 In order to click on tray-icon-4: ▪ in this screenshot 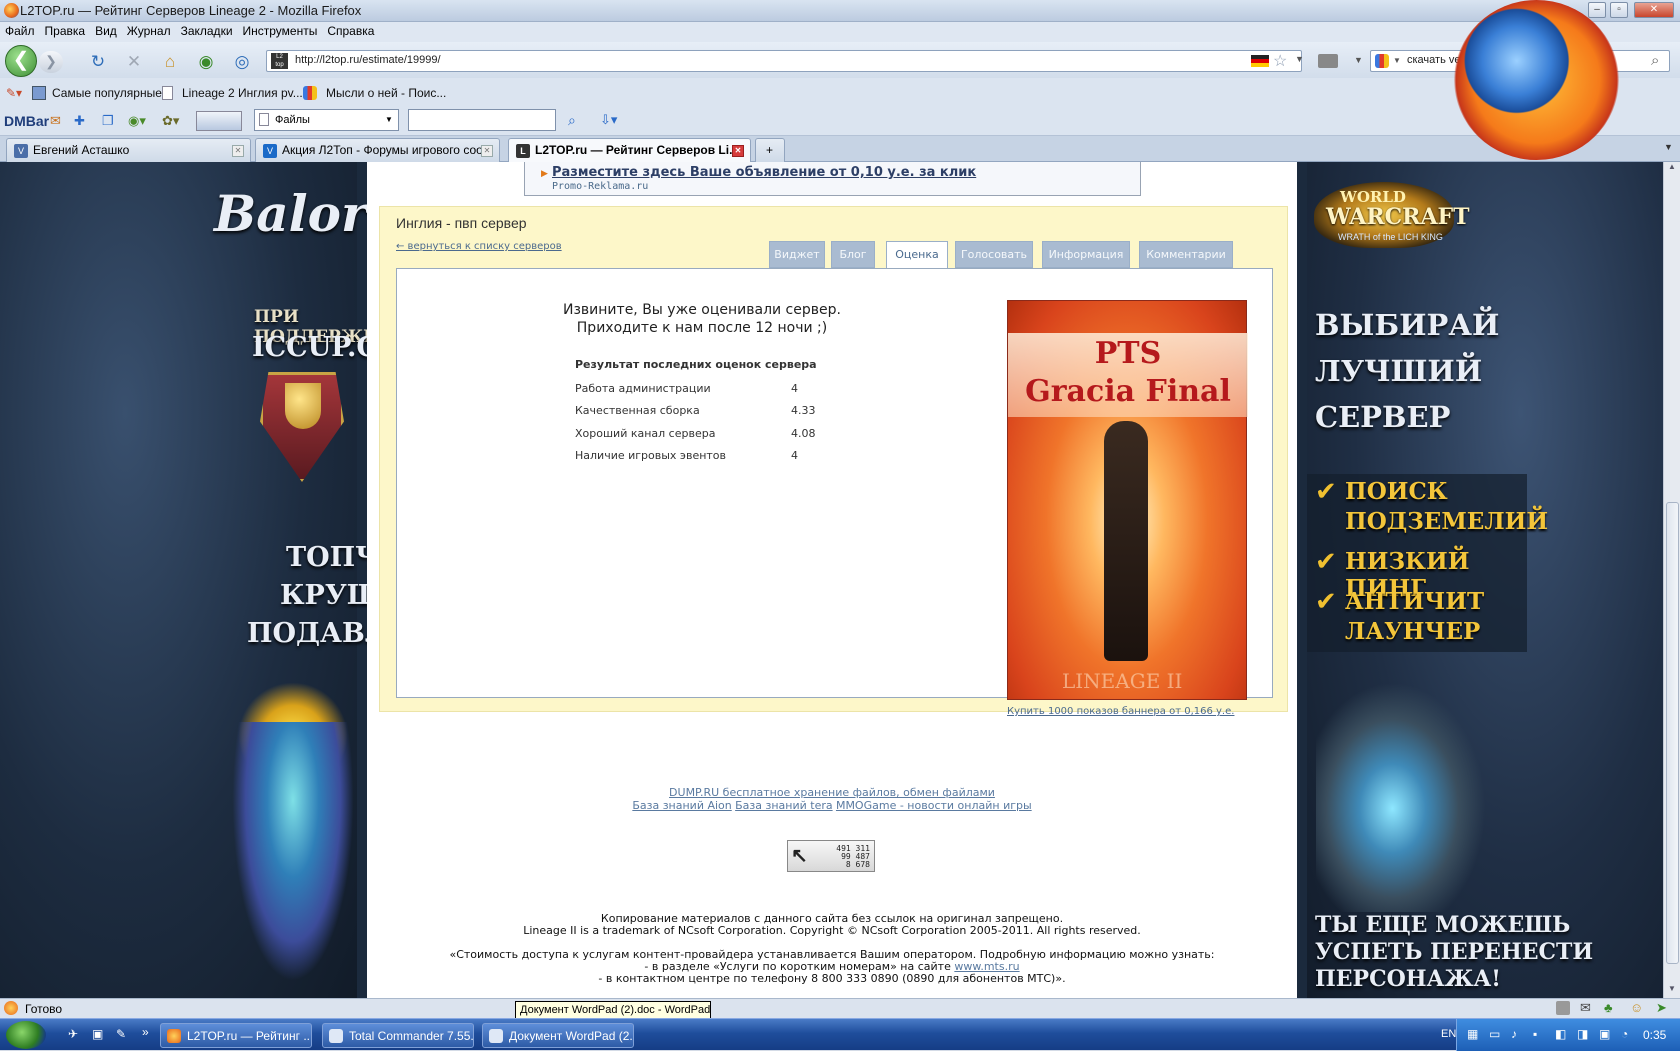, I will do `click(1535, 1034)`.